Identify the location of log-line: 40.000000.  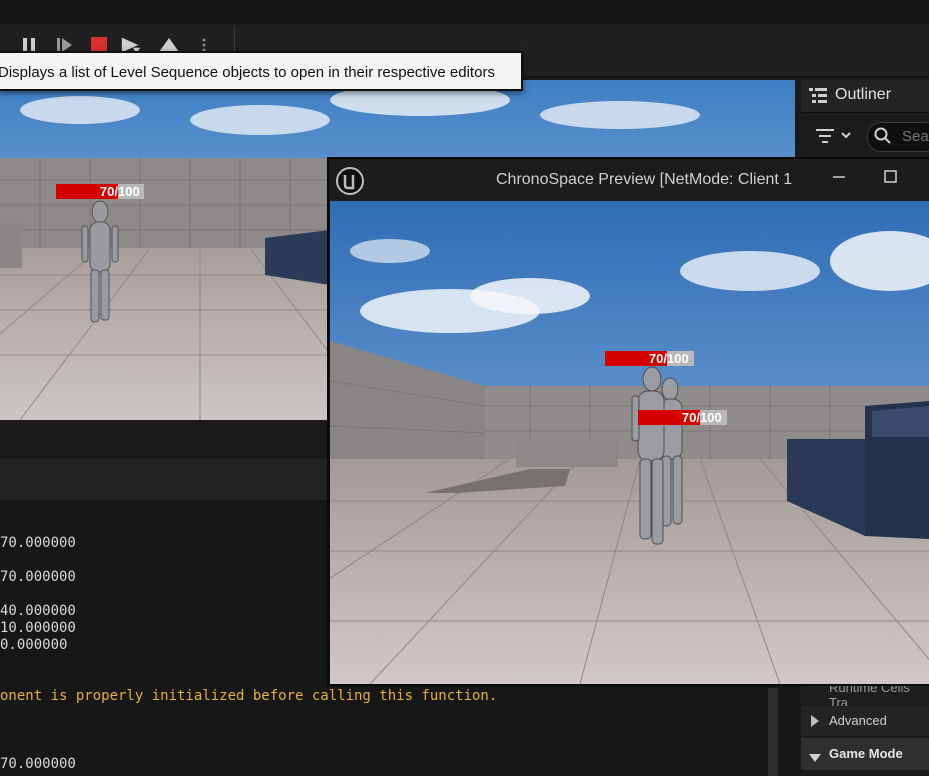
(38, 611).